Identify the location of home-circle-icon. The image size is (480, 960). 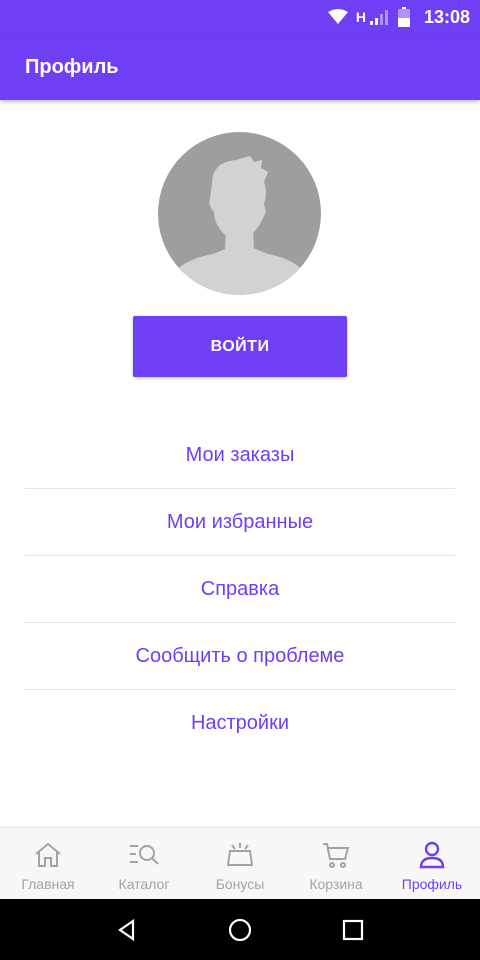
(240, 930).